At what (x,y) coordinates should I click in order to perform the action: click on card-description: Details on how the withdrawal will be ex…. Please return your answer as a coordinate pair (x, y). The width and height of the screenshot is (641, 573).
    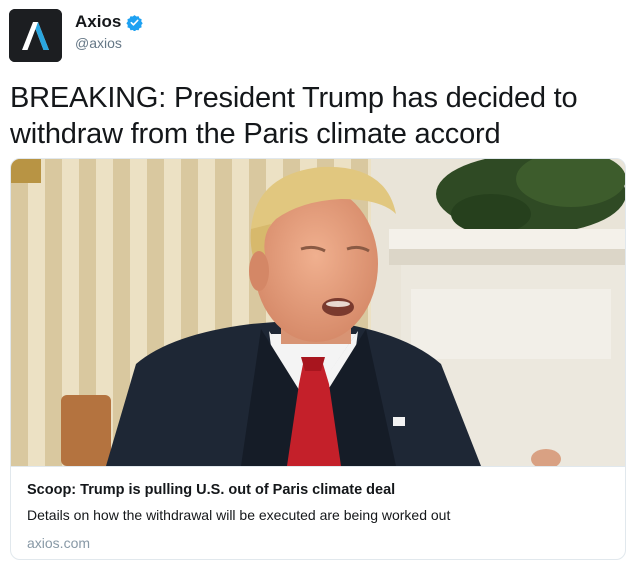
    Looking at the image, I should click on (239, 515).